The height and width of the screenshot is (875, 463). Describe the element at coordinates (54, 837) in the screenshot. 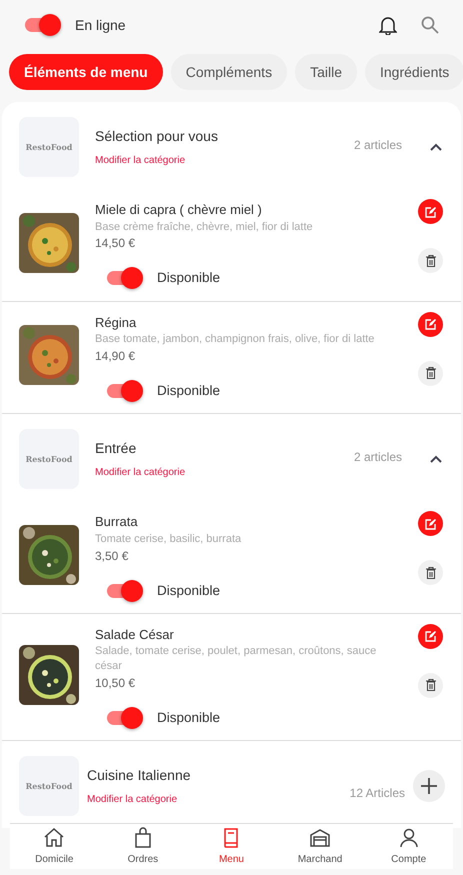

I see `home-icon` at that location.